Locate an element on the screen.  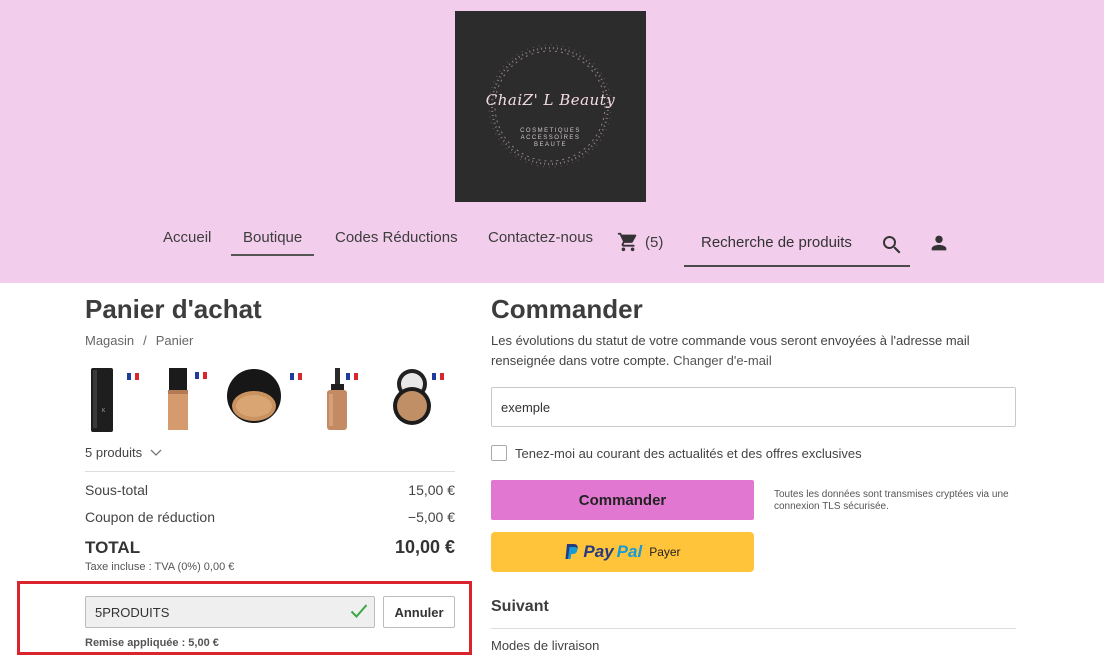
delivery-methods-label: Modes de livraison is located at coordinates (545, 645).